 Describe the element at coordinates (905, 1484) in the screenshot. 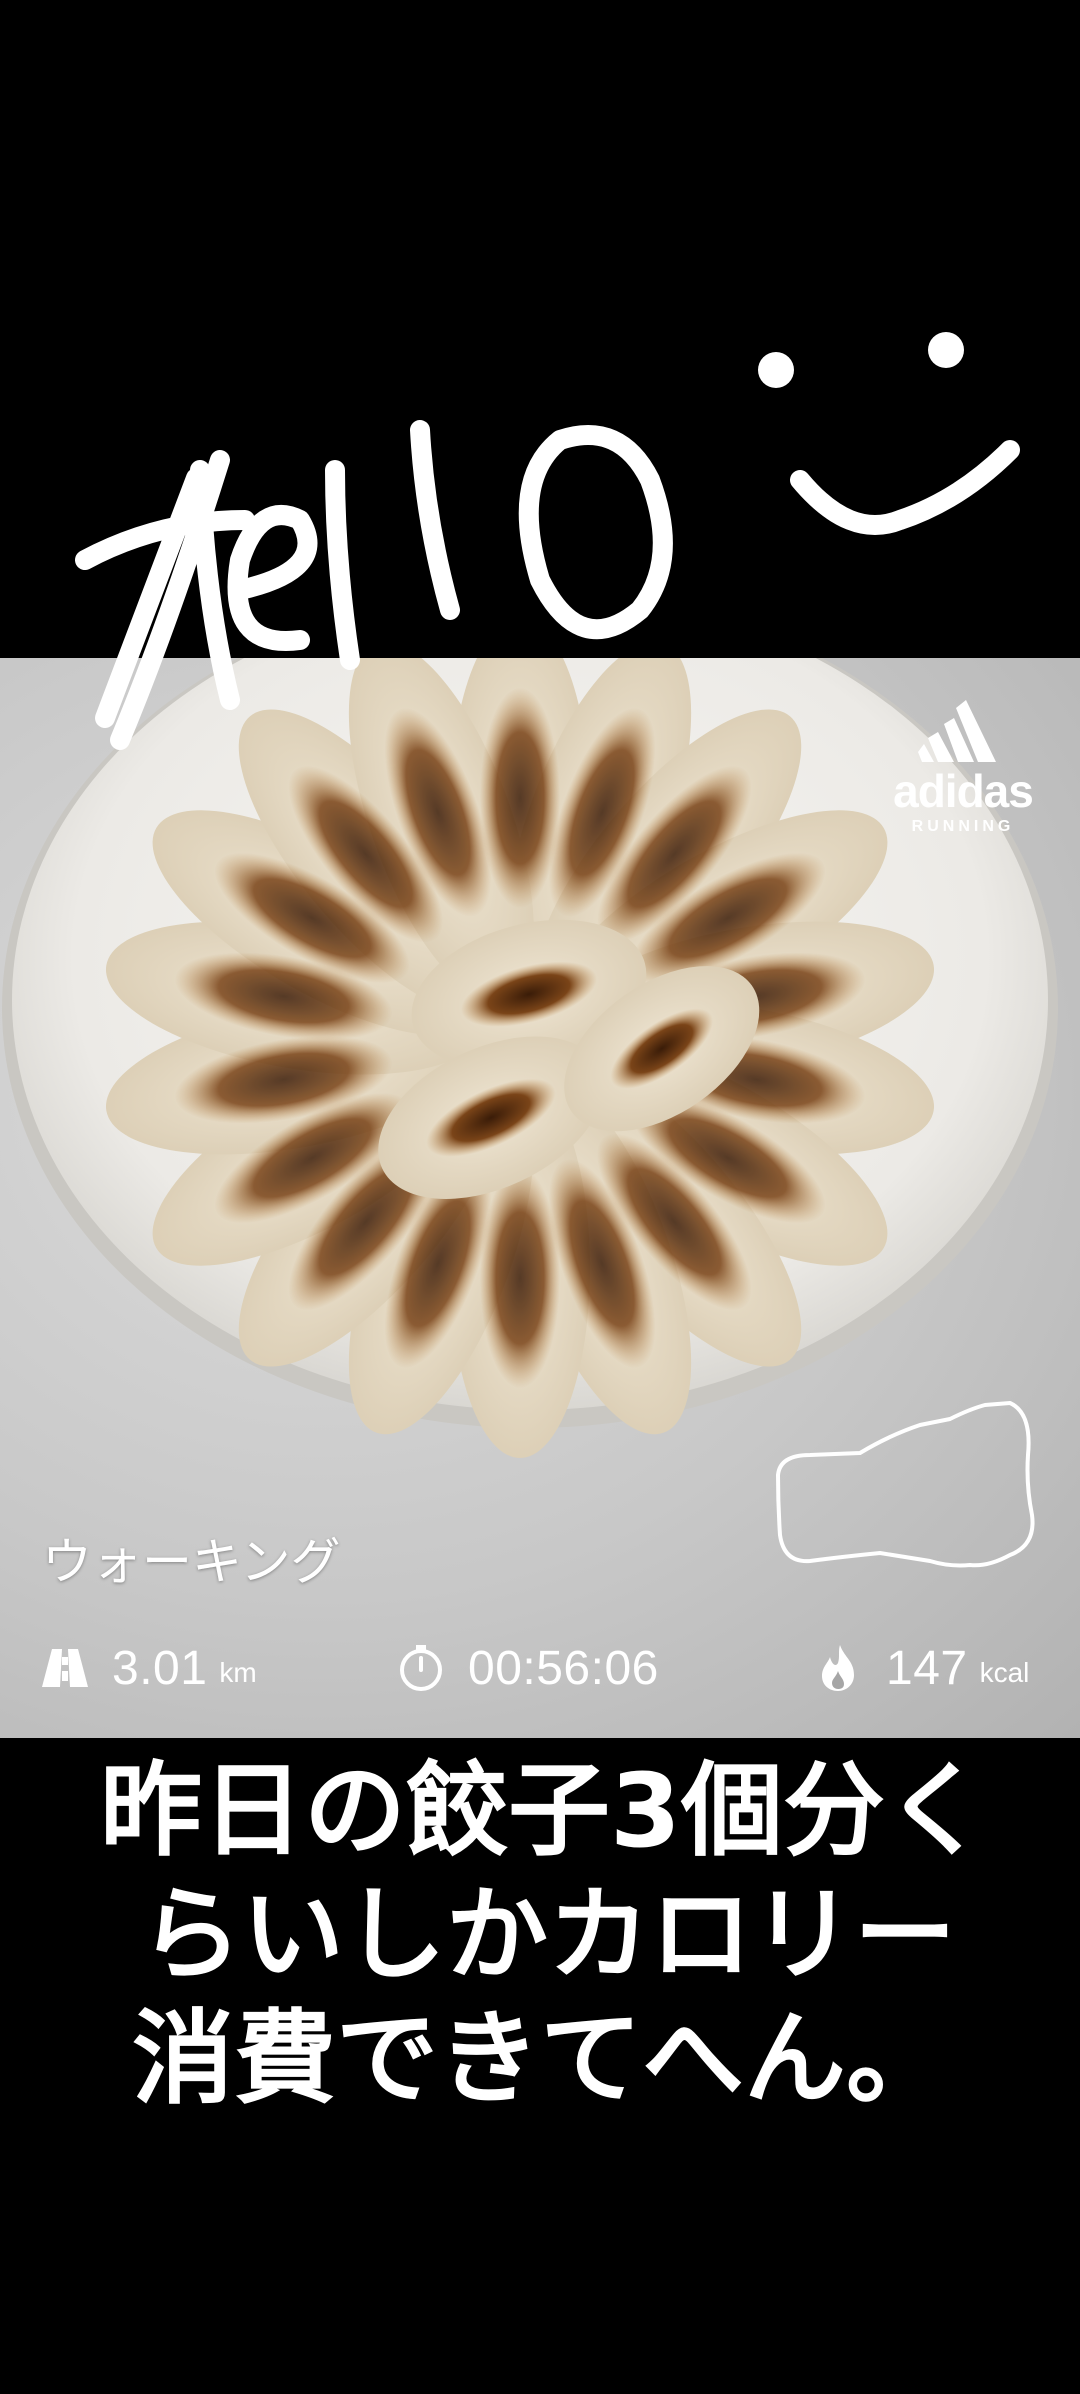

I see `route-path-icon` at that location.